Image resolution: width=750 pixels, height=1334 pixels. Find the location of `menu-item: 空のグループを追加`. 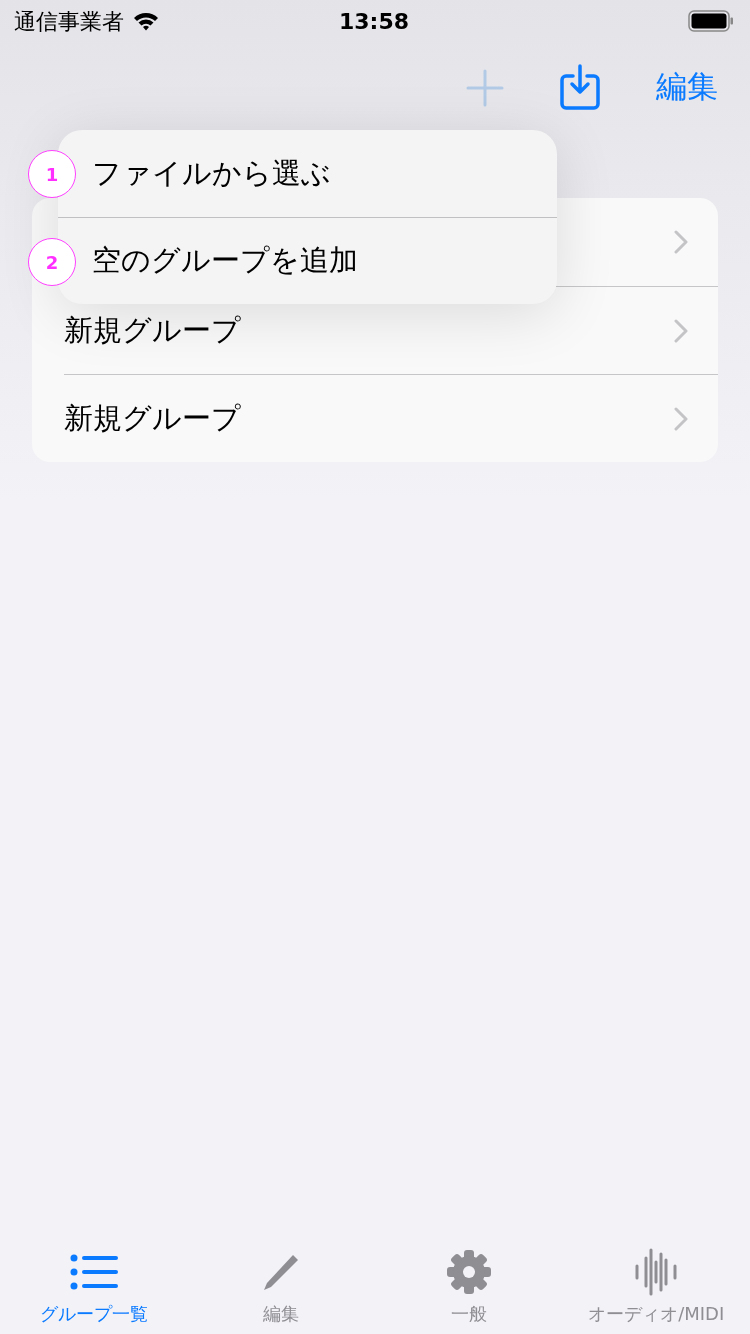

menu-item: 空のグループを追加 is located at coordinates (225, 261).